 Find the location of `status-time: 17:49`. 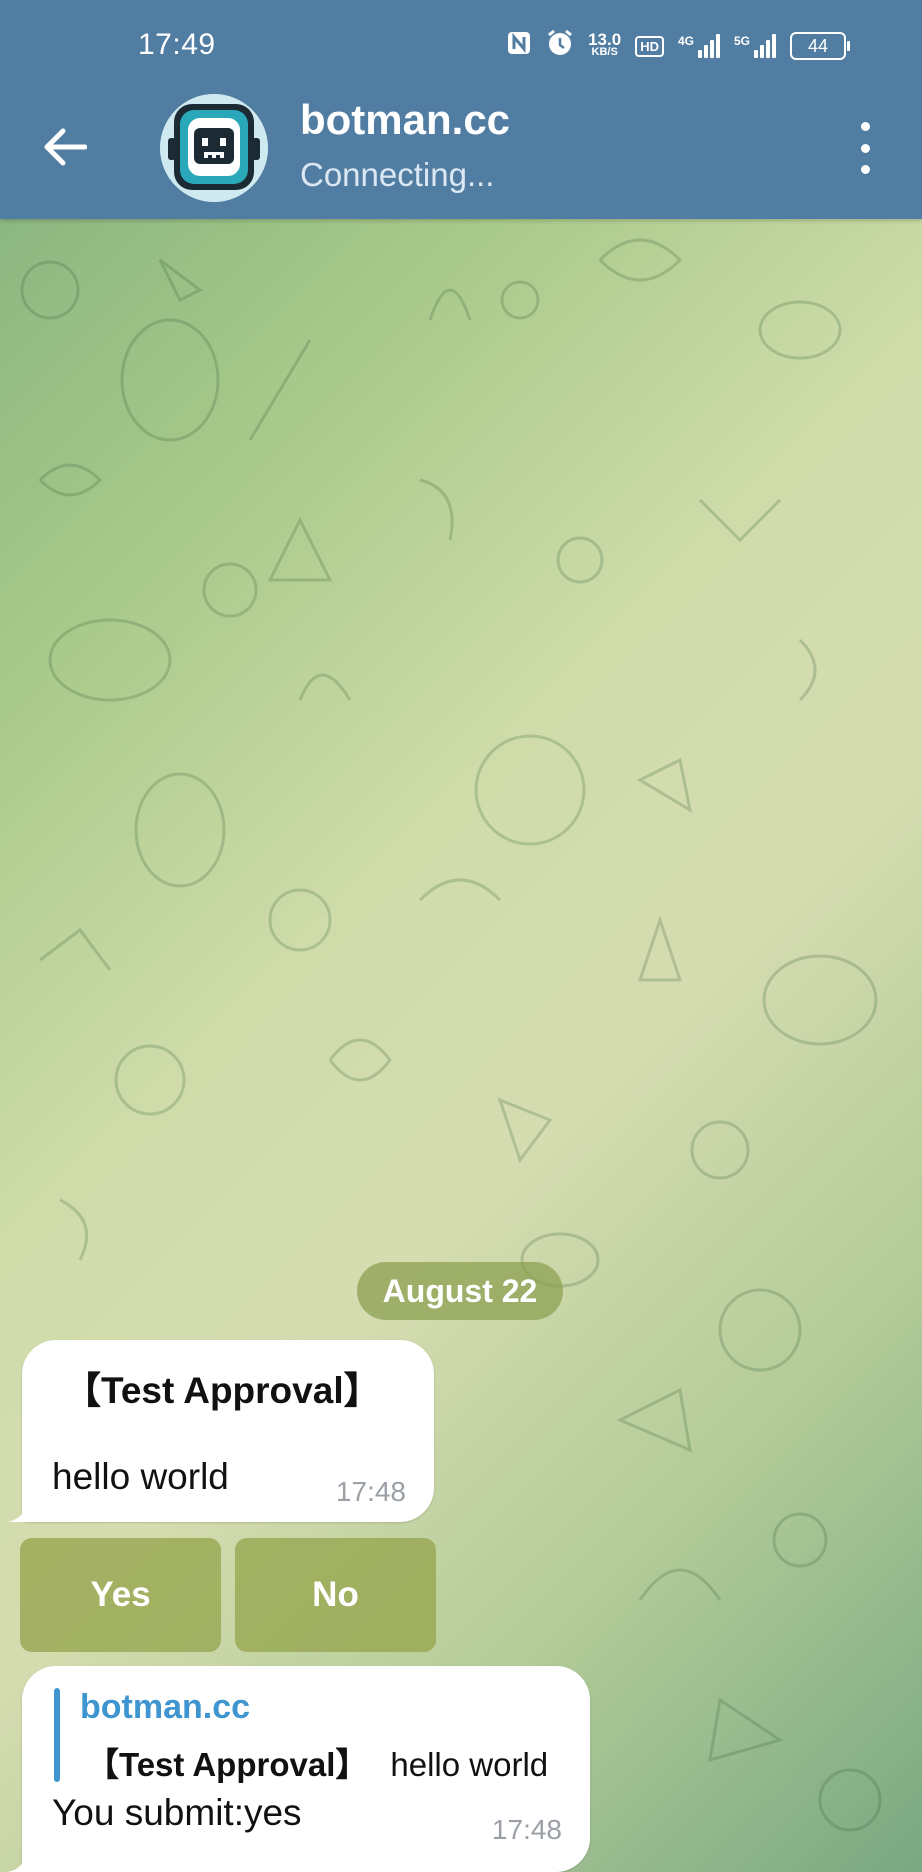

status-time: 17:49 is located at coordinates (177, 44).